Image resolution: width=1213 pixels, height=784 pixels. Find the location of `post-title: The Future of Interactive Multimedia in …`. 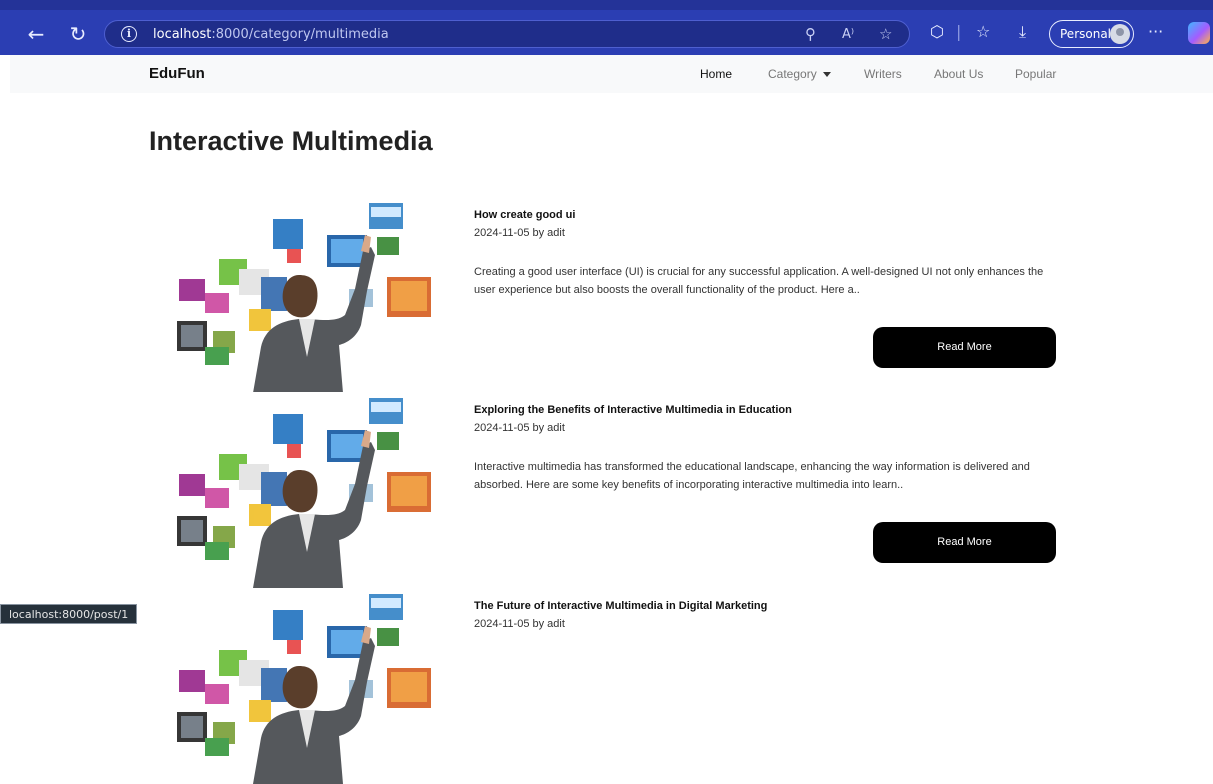

post-title: The Future of Interactive Multimedia in … is located at coordinates (620, 606).